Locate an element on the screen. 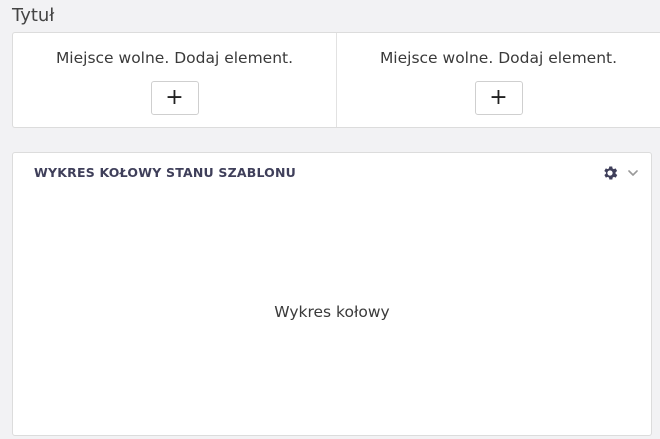 The width and height of the screenshot is (660, 439). widget-title: WYKRES KOŁOWY STANU SZABLONU is located at coordinates (165, 172).